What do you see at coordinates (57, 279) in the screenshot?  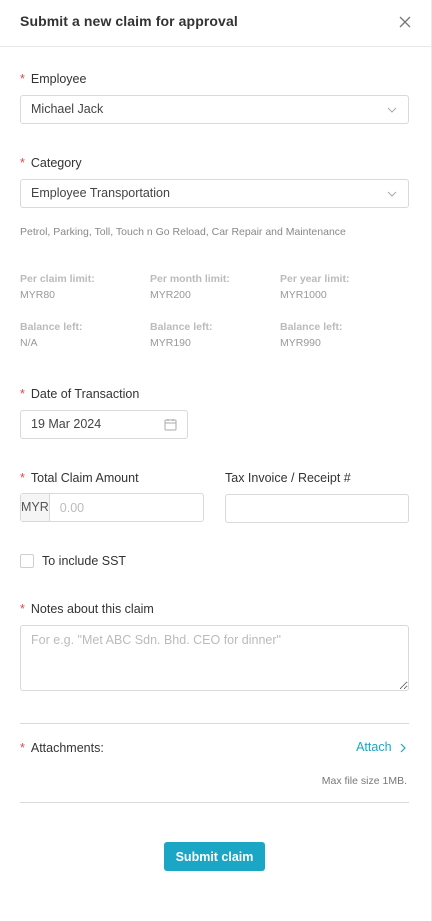 I see `limit-heading: Per claim limit:` at bounding box center [57, 279].